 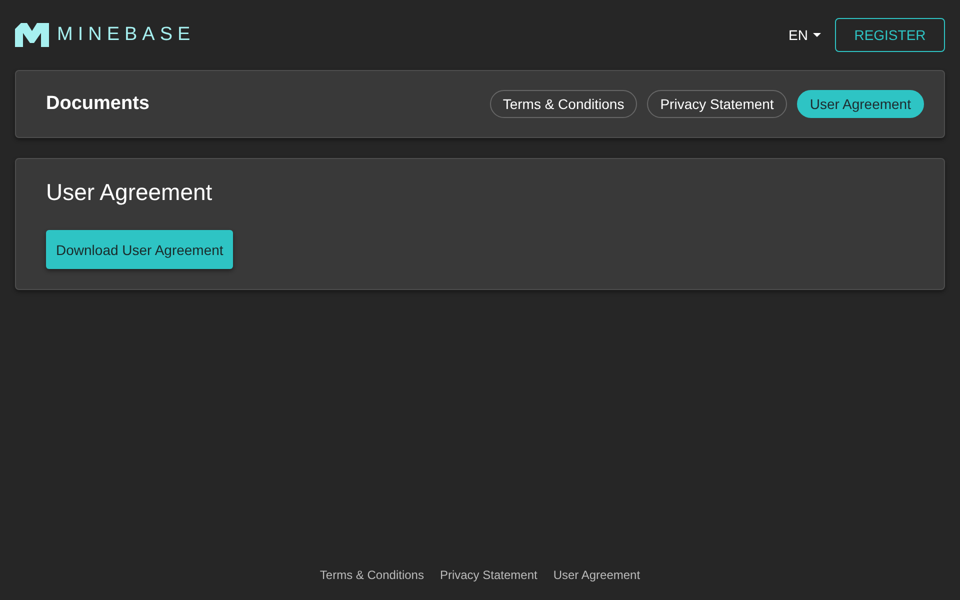 What do you see at coordinates (98, 104) in the screenshot?
I see `panel-title: Documents` at bounding box center [98, 104].